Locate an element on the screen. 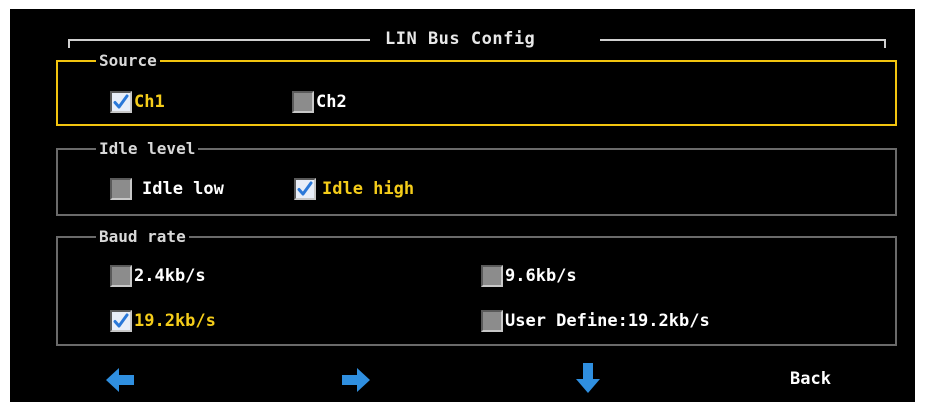  arrow-right-icon is located at coordinates (355, 382).